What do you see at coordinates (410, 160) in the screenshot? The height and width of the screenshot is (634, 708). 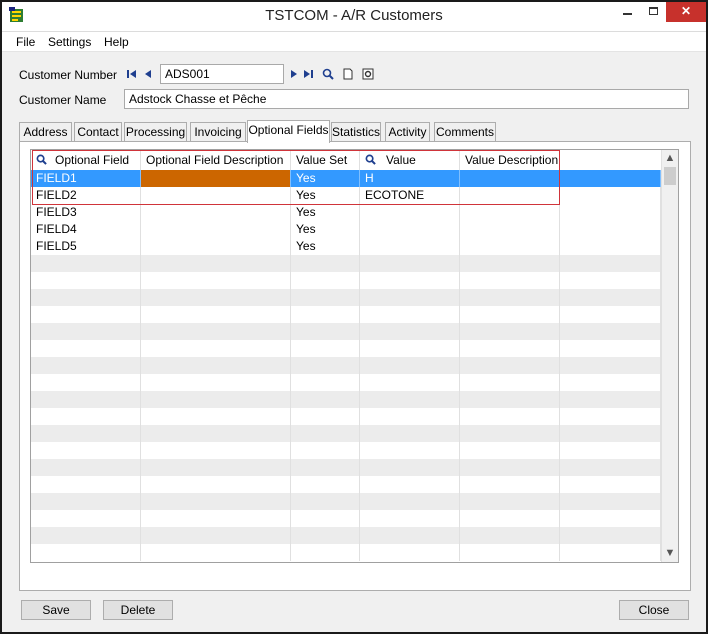 I see `column-header-value: Value` at bounding box center [410, 160].